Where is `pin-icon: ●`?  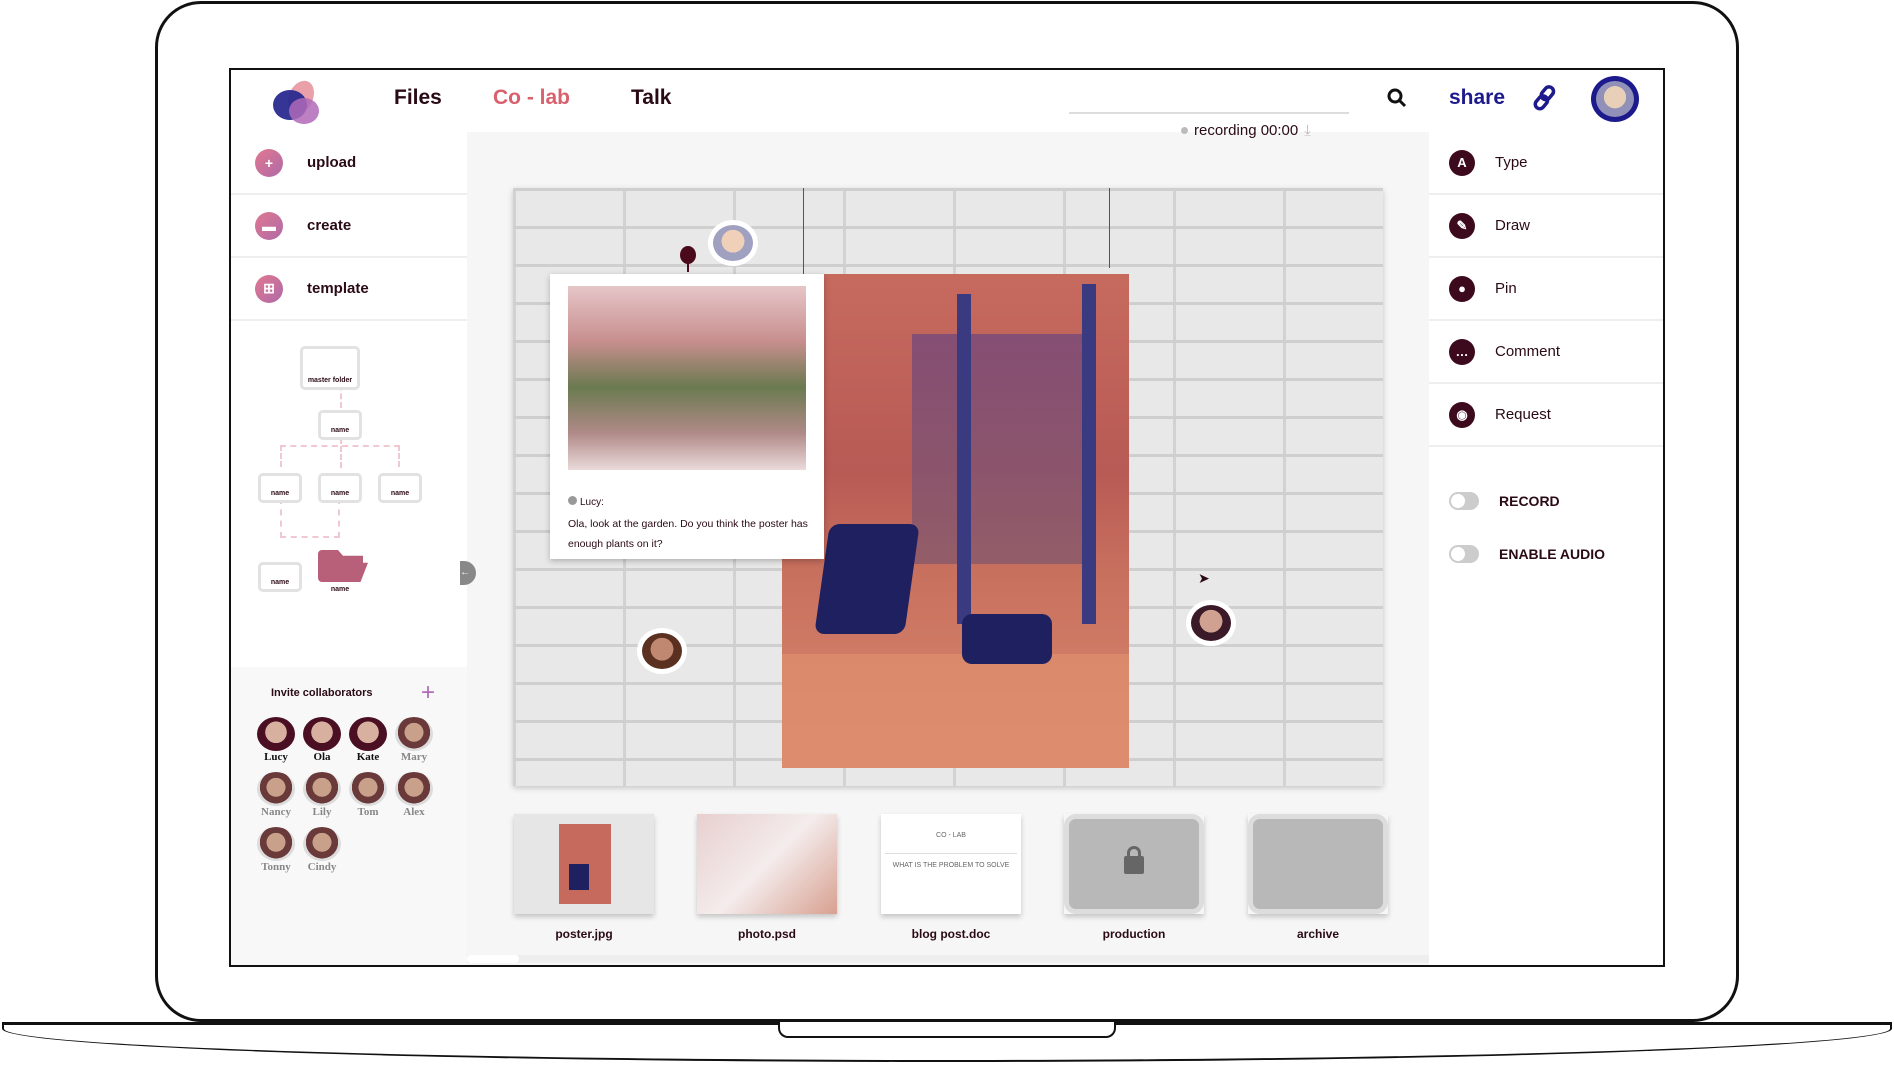 pin-icon: ● is located at coordinates (1462, 288).